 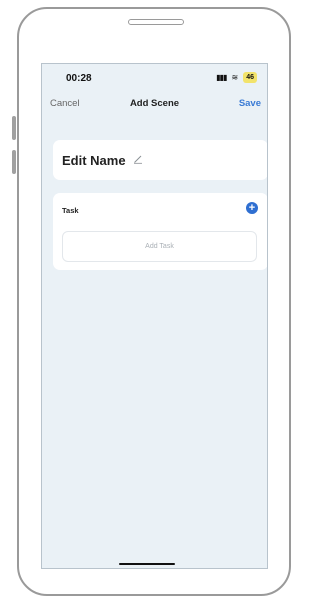 What do you see at coordinates (221, 77) in the screenshot?
I see `signal-icon: ▮▮▮` at bounding box center [221, 77].